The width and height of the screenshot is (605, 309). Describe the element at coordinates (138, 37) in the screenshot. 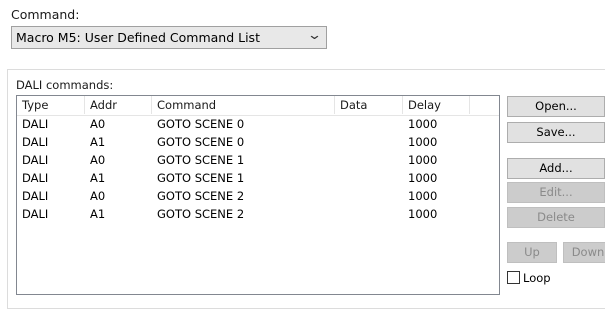

I see `command-select-value: Macro M5: User Defined Command List` at that location.